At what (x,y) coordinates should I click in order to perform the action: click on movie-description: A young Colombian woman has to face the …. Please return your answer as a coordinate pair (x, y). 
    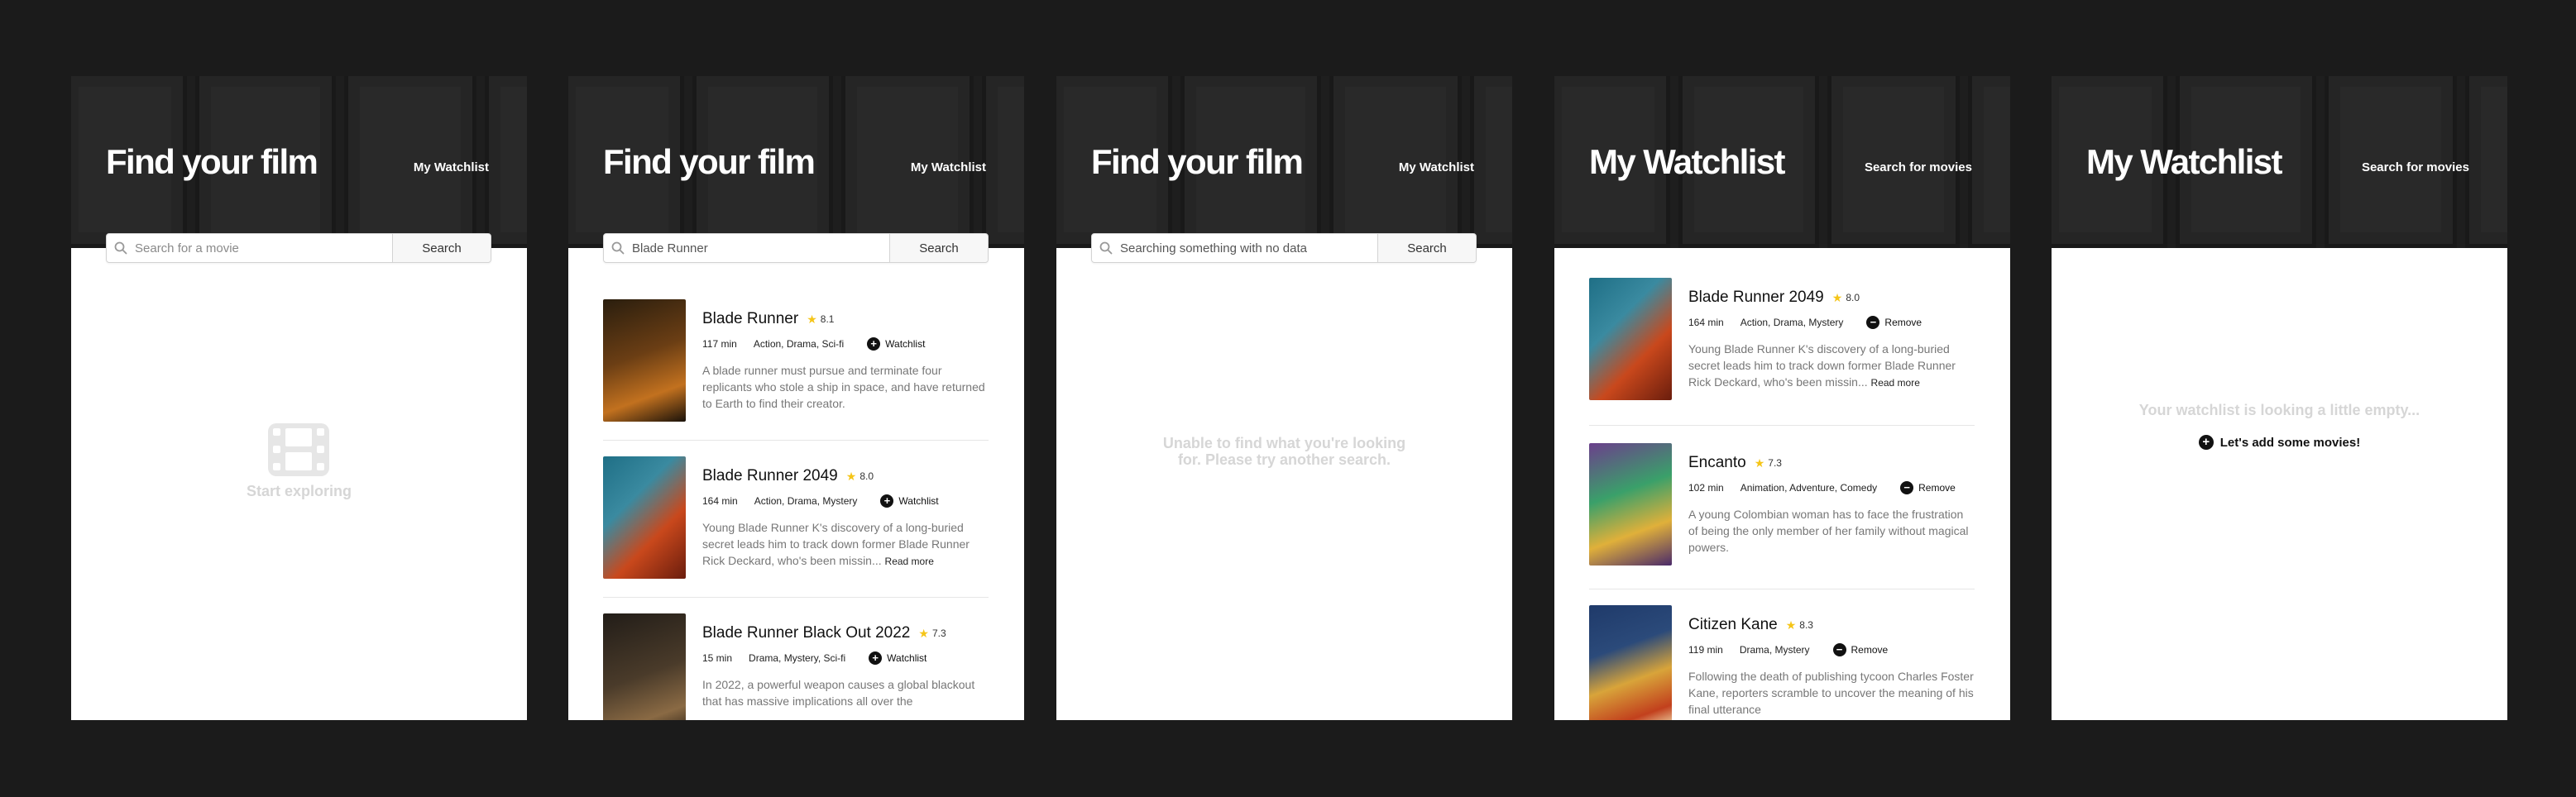
    Looking at the image, I should click on (1828, 531).